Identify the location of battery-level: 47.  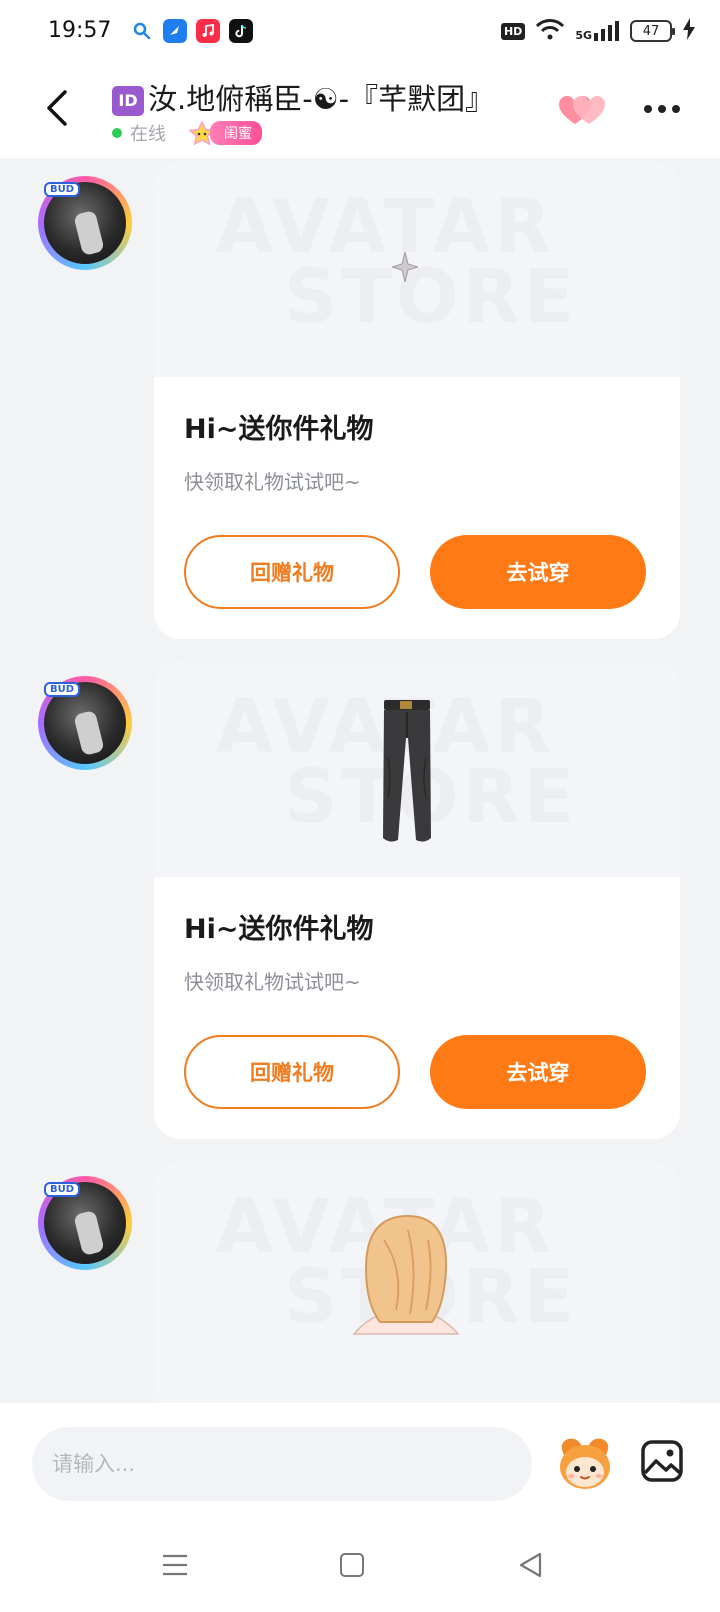
(651, 31).